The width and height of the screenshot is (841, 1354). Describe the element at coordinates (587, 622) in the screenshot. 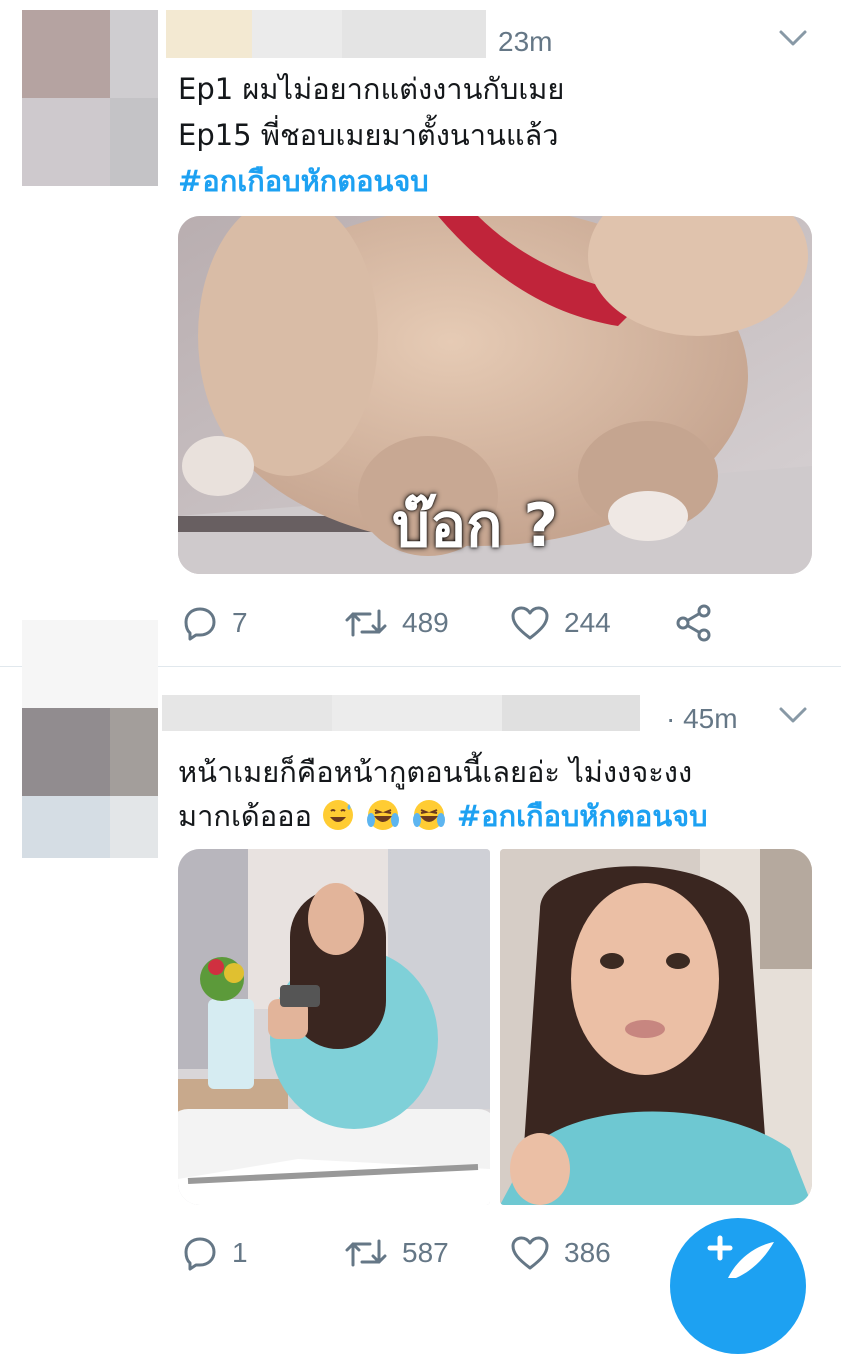

I see `like-count: 244` at that location.